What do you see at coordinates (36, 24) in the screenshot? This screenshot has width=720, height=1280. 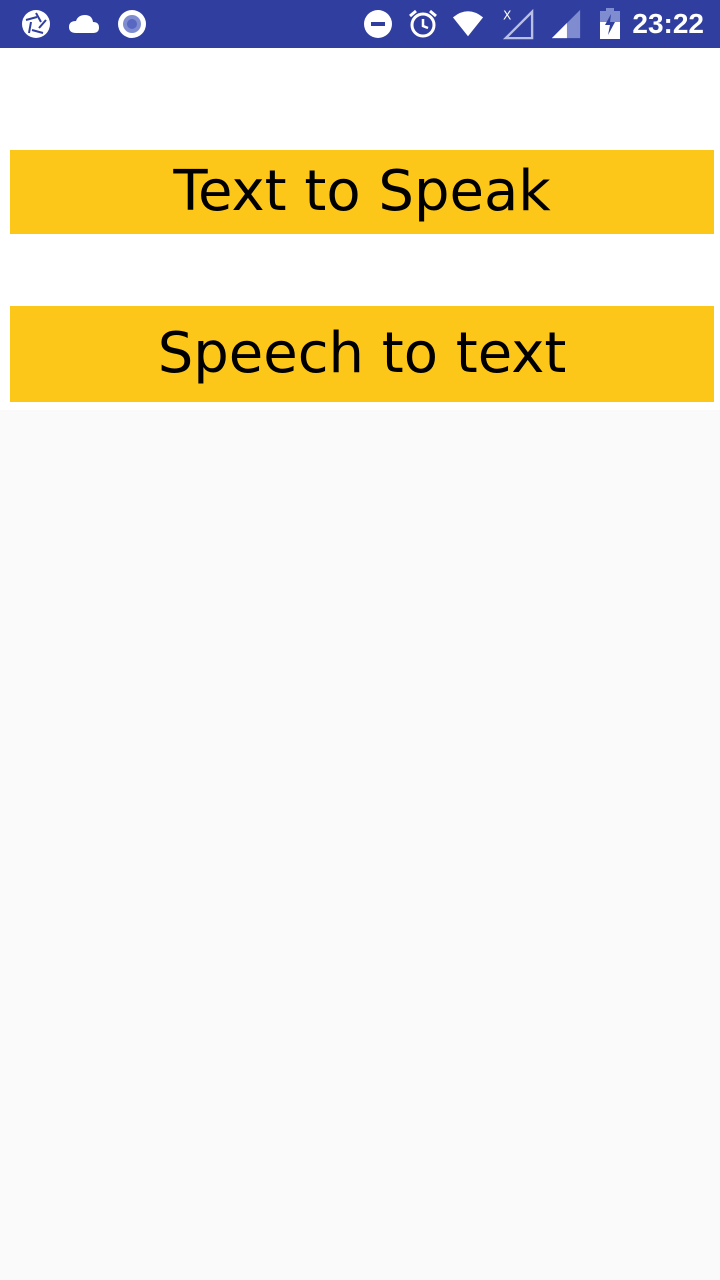 I see `aperture-icon` at bounding box center [36, 24].